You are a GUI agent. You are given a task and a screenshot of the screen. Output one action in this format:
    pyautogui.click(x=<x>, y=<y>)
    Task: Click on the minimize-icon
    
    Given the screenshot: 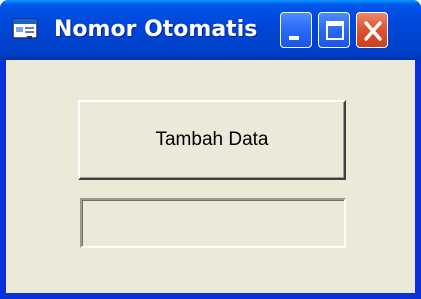 What is the action you would take?
    pyautogui.click(x=294, y=38)
    